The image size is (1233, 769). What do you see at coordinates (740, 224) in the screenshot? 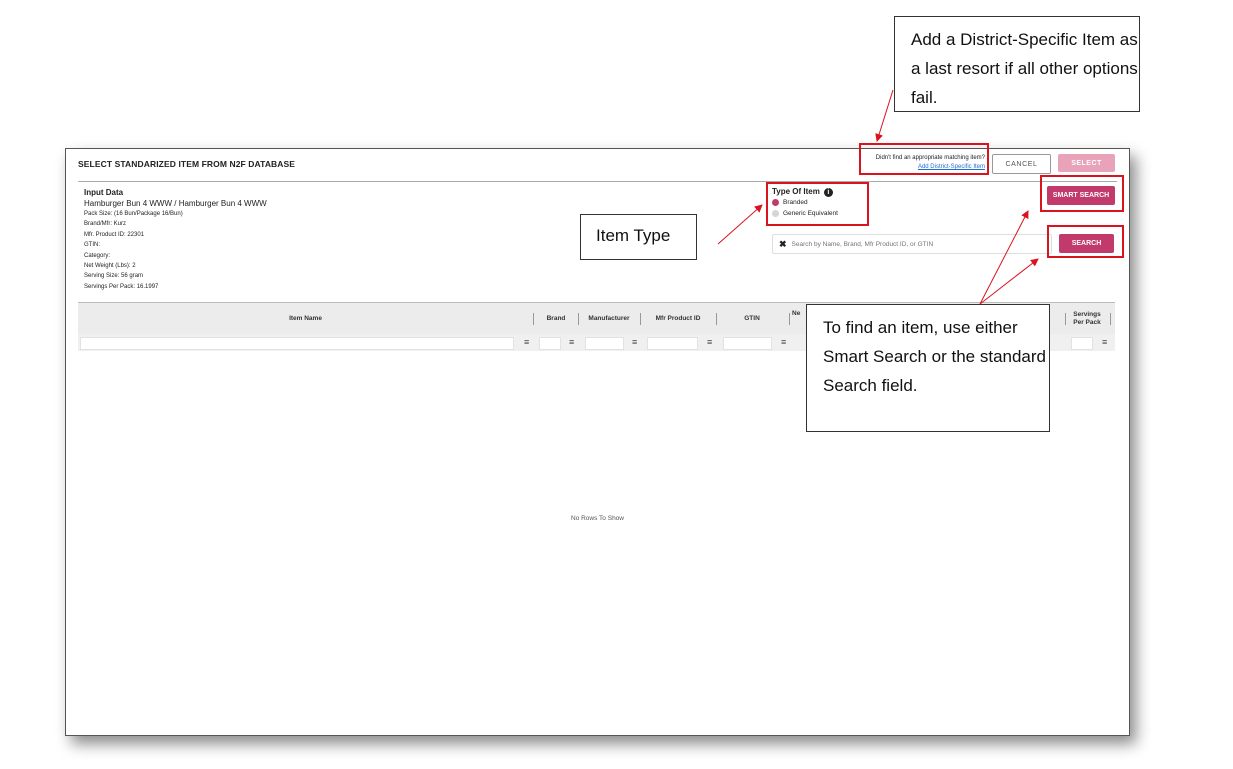
I see `arrow-to-item-type` at bounding box center [740, 224].